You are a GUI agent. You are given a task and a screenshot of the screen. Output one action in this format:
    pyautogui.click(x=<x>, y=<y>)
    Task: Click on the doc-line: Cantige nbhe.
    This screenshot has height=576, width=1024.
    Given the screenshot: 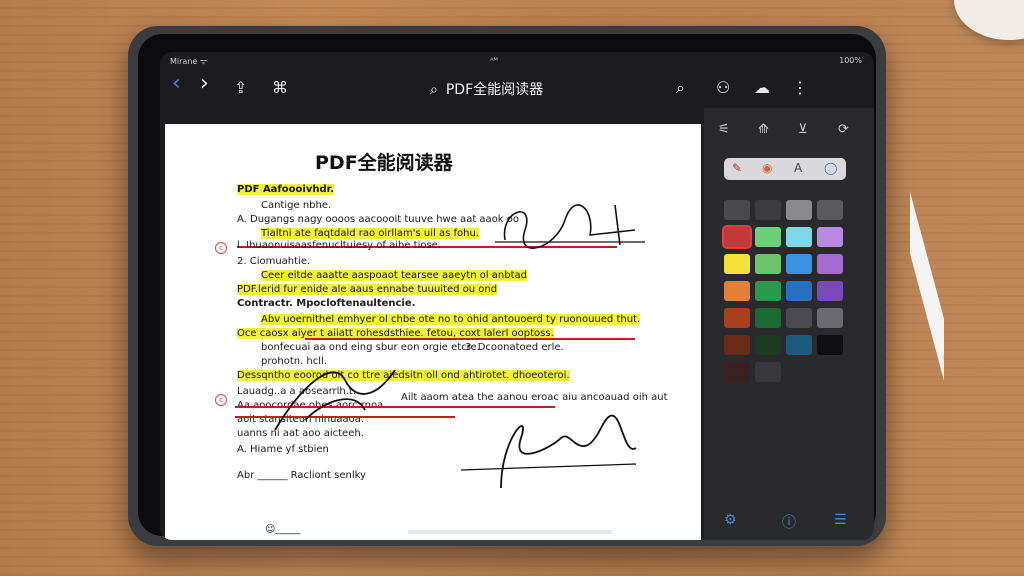 What is the action you would take?
    pyautogui.click(x=296, y=205)
    